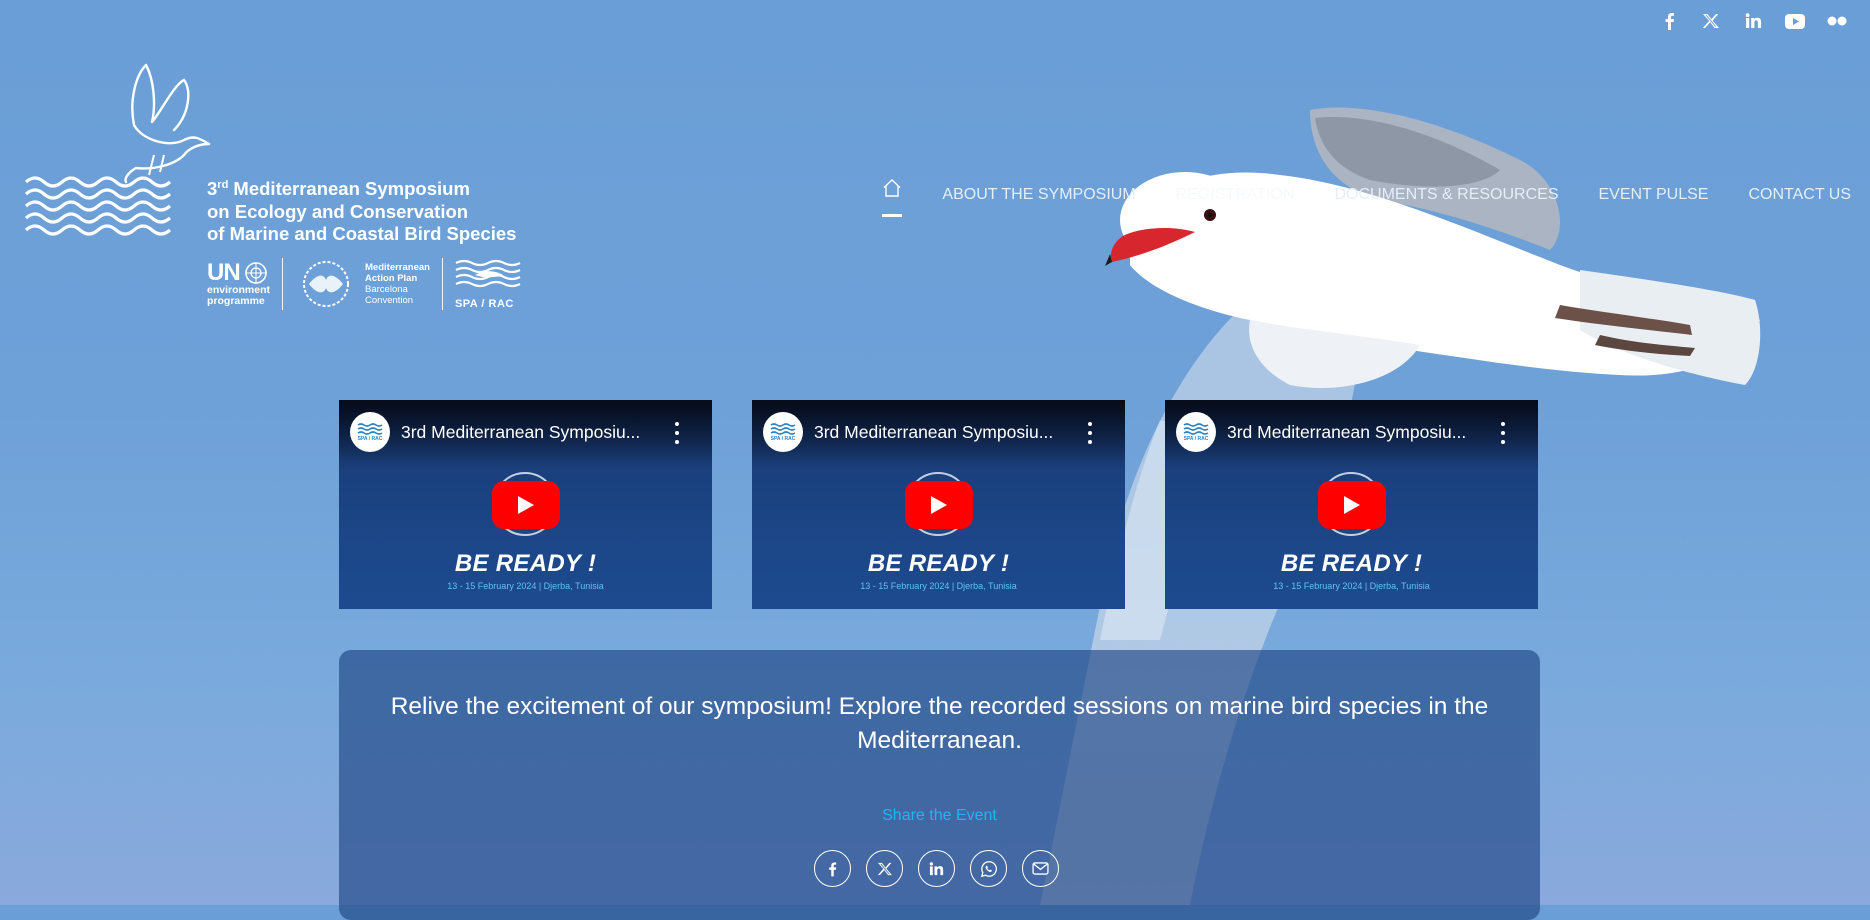  What do you see at coordinates (939, 815) in the screenshot?
I see `share-label: Share the Event` at bounding box center [939, 815].